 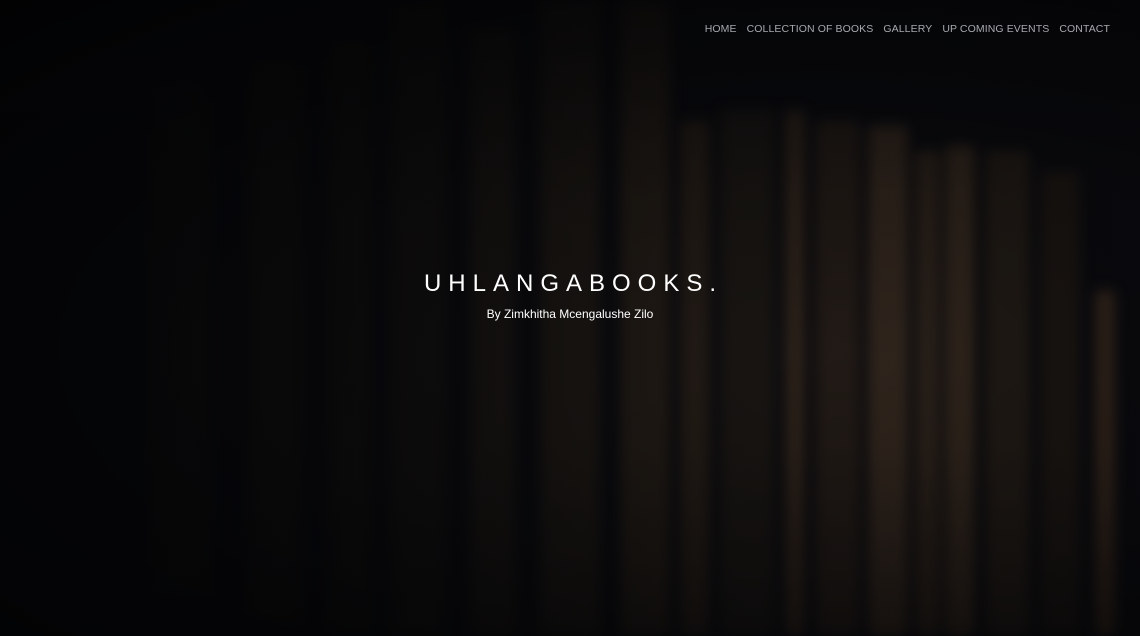 I want to click on site-title: UHLANGABOOKS., so click(x=573, y=283).